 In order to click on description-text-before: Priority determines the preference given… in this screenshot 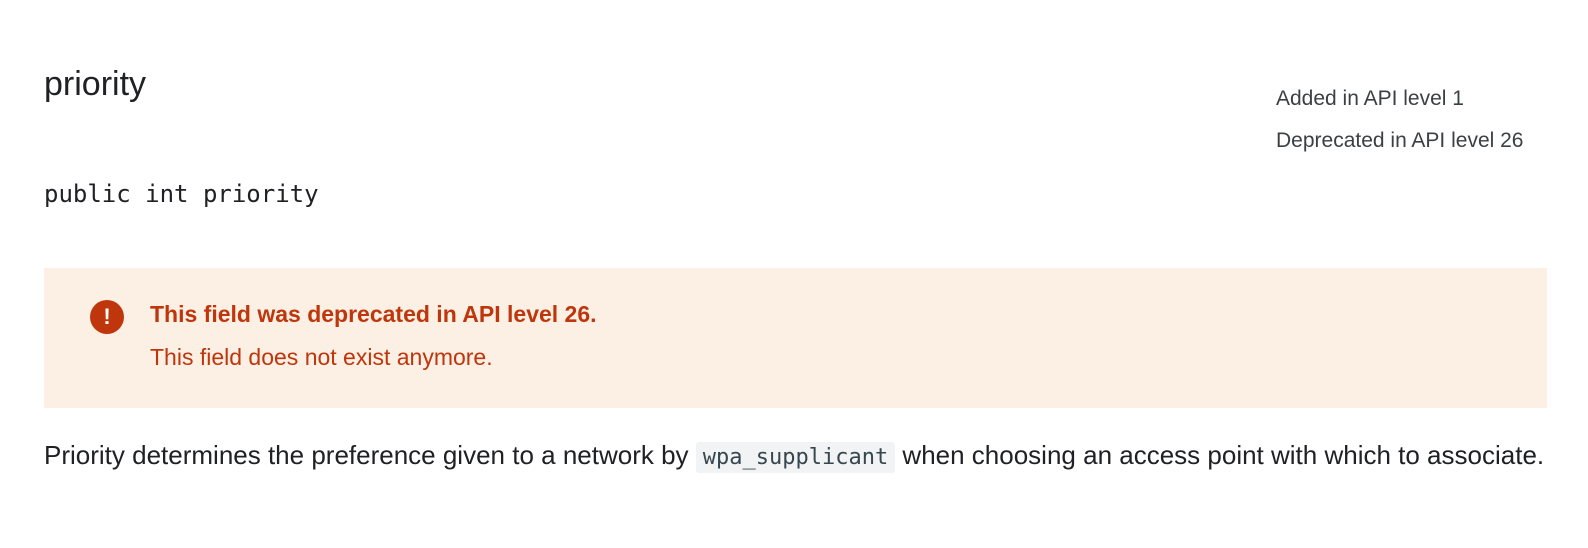, I will do `click(370, 455)`.